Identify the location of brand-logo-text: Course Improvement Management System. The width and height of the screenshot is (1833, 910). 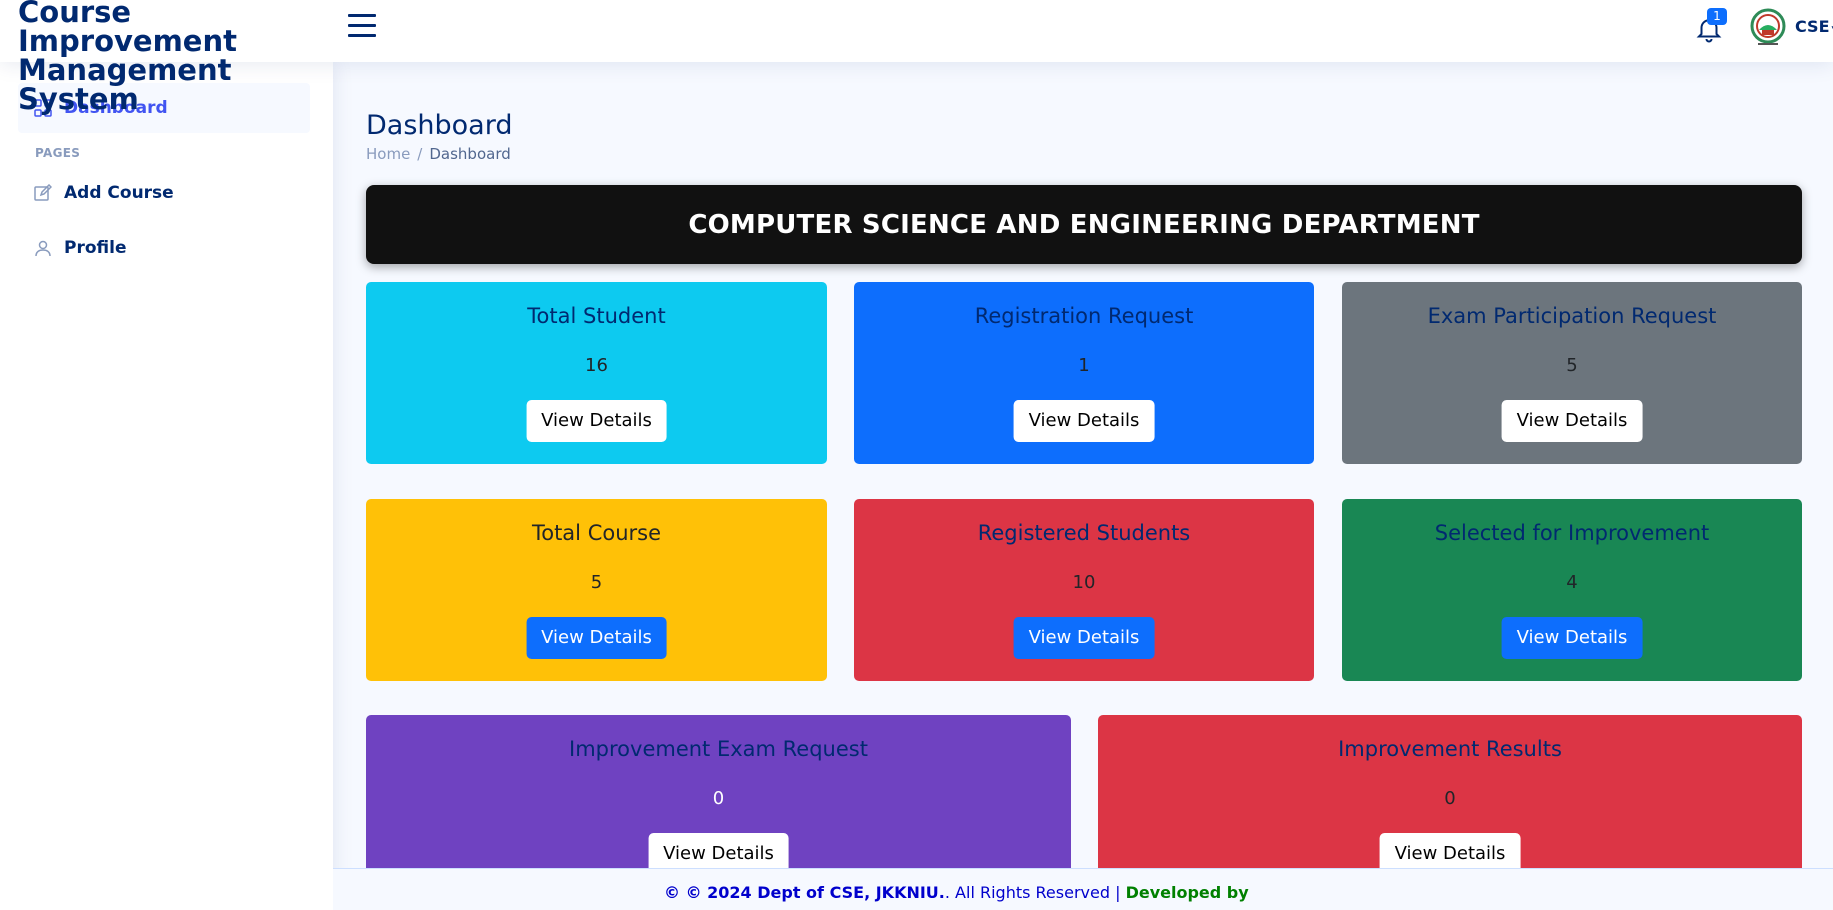
(168, 57).